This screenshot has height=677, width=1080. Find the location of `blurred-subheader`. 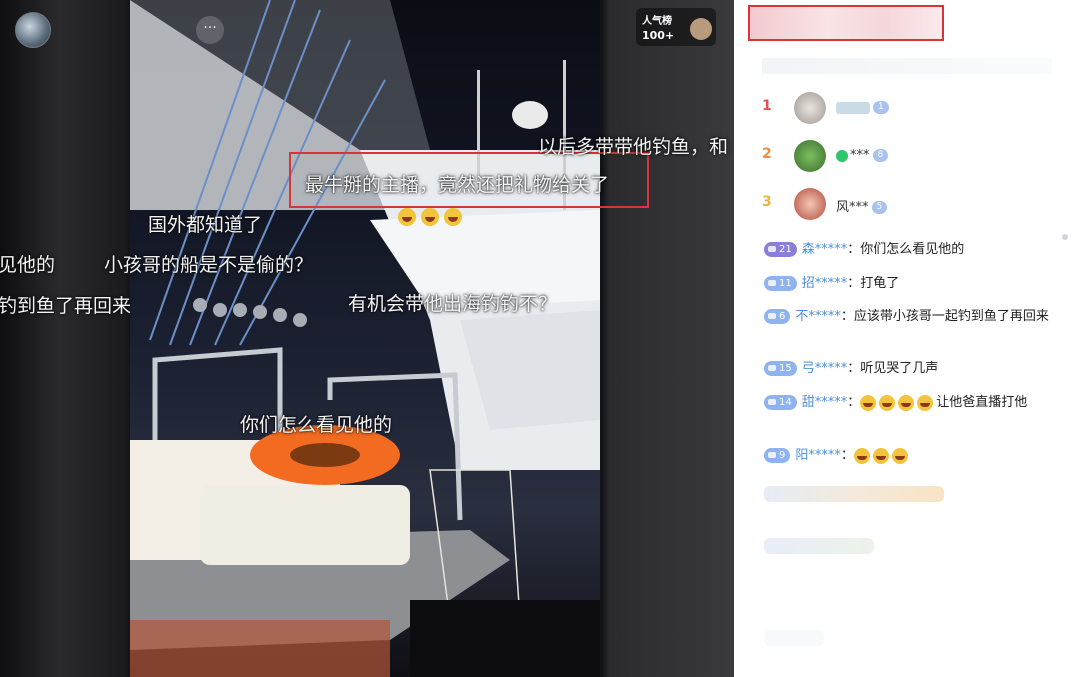

blurred-subheader is located at coordinates (907, 66).